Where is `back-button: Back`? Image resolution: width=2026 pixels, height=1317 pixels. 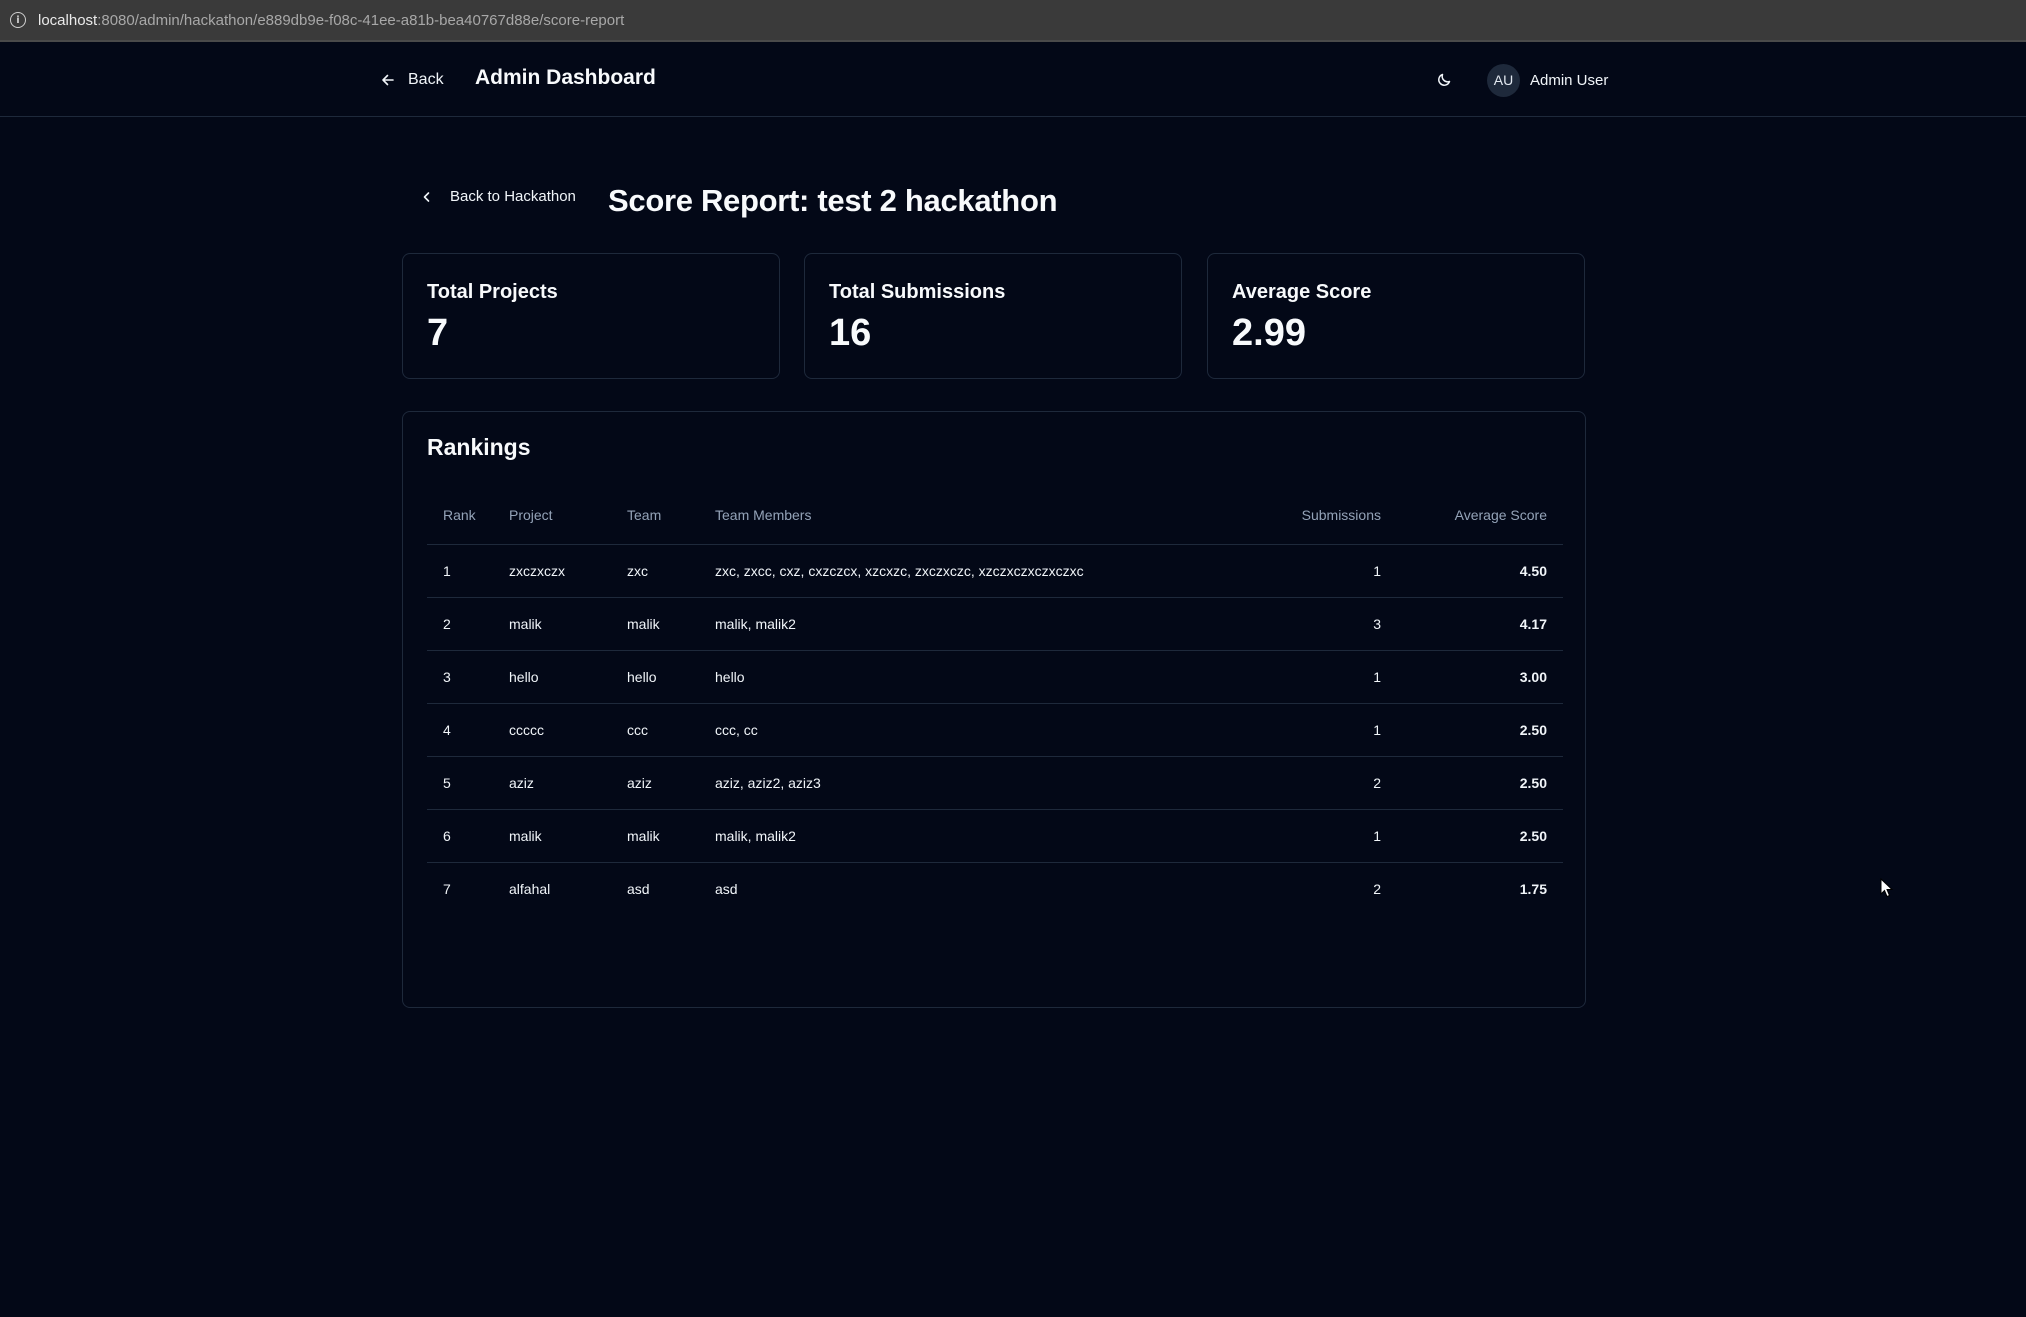 back-button: Back is located at coordinates (412, 80).